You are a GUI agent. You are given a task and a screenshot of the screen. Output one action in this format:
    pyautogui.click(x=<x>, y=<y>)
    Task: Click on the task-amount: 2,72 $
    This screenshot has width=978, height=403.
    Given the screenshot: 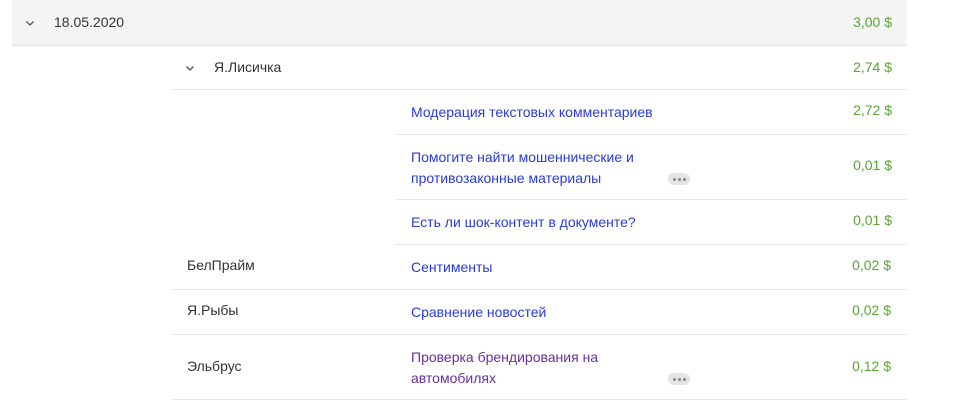 What is the action you would take?
    pyautogui.click(x=872, y=110)
    